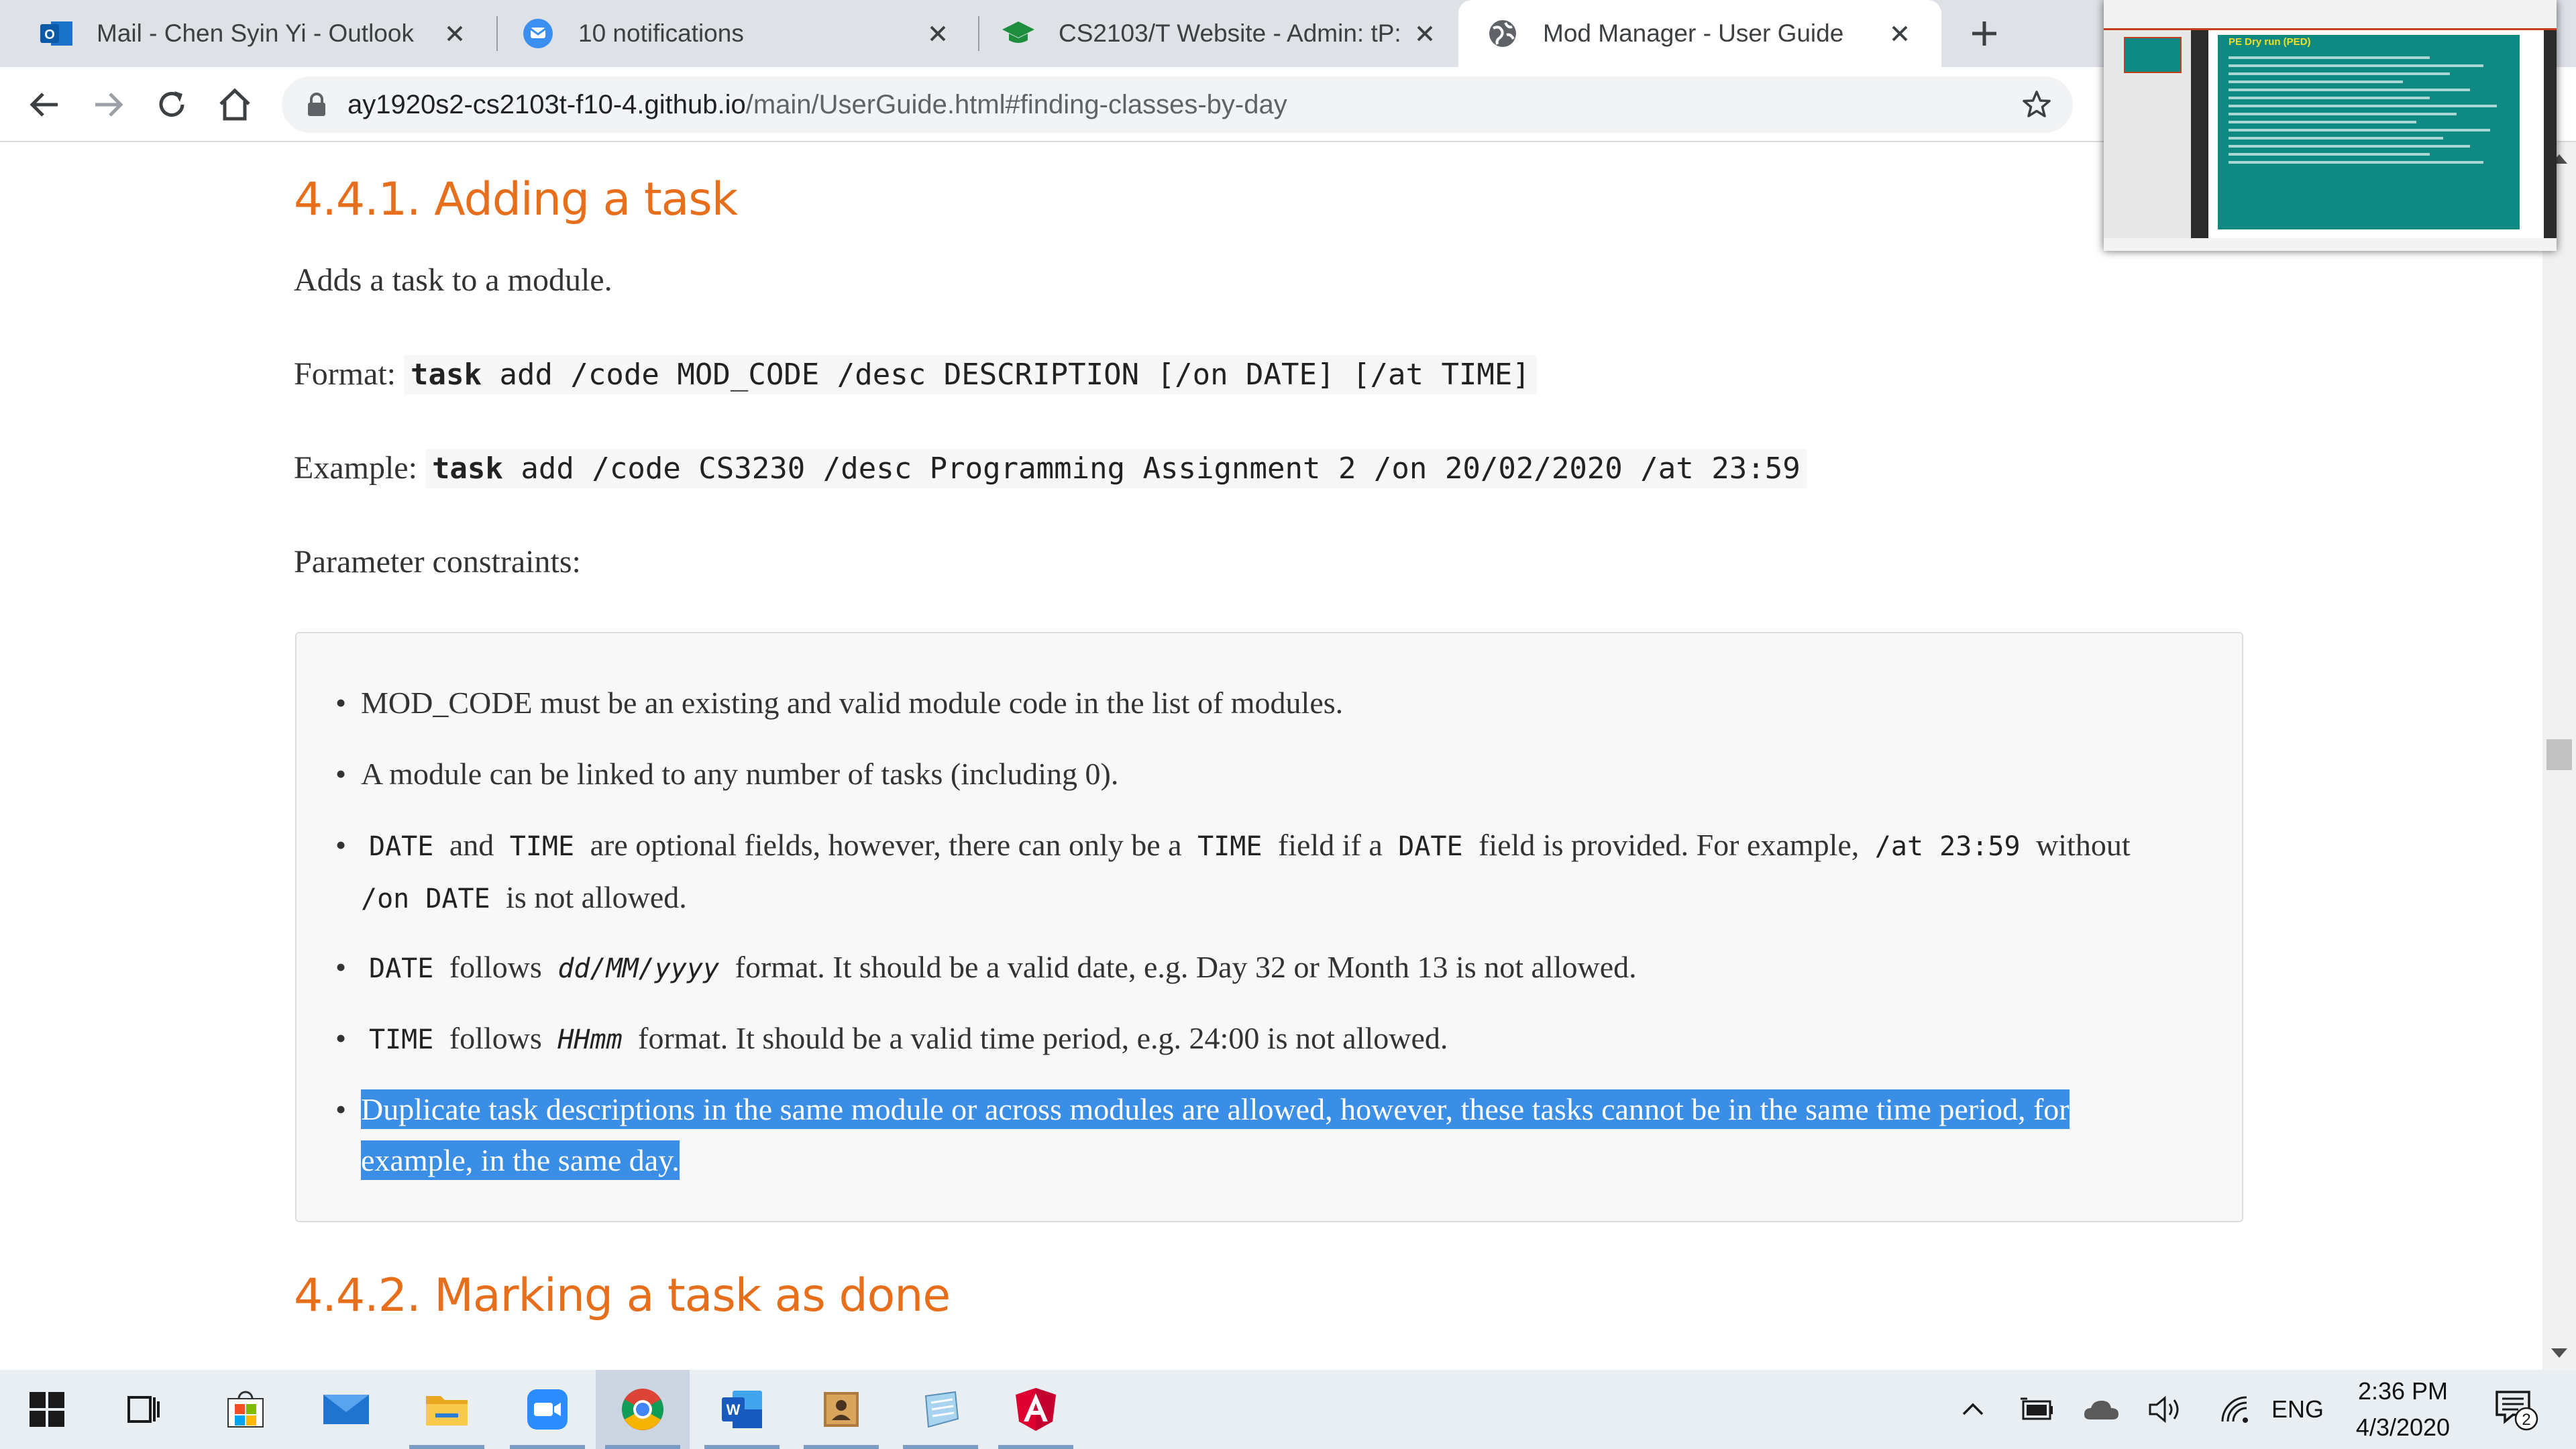 The image size is (2576, 1449). I want to click on zoom-button, so click(547, 1409).